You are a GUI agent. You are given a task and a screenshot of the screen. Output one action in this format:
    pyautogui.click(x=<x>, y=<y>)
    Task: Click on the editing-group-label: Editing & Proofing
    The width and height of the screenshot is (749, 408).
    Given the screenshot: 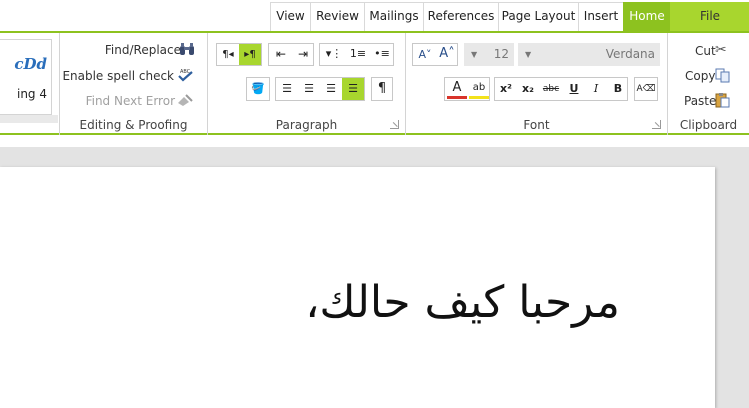 What is the action you would take?
    pyautogui.click(x=133, y=125)
    